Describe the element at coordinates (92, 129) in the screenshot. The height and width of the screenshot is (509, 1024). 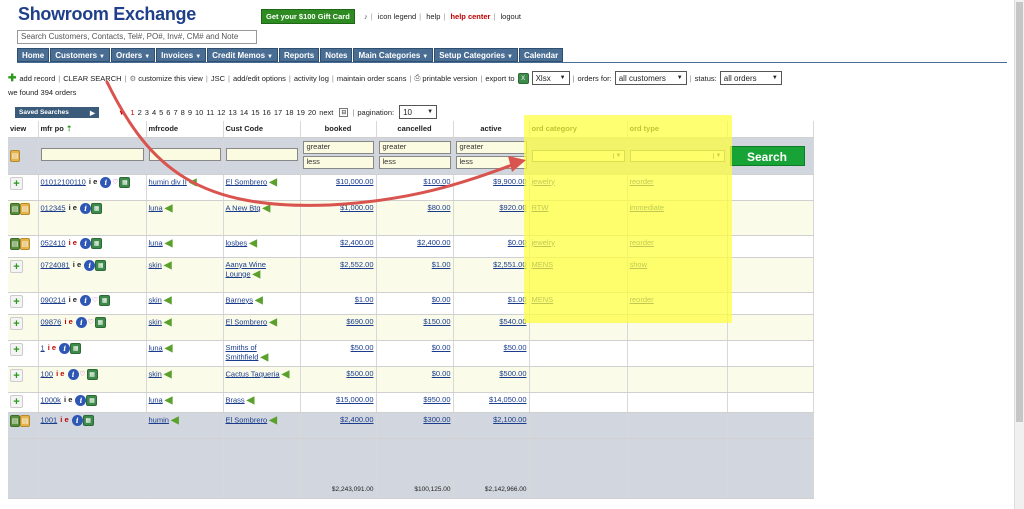
I see `col-mfr-po: mfr po ⇡` at that location.